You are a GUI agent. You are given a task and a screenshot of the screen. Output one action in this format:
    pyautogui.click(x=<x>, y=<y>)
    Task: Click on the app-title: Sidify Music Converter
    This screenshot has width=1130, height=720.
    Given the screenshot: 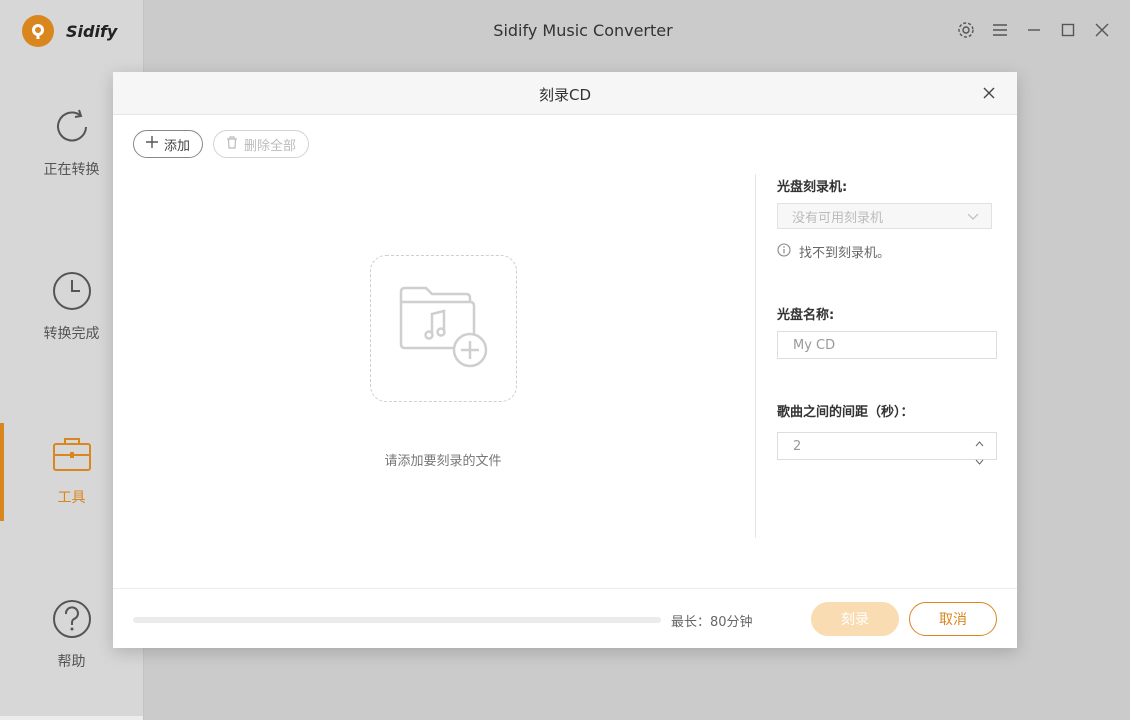 What is the action you would take?
    pyautogui.click(x=583, y=30)
    